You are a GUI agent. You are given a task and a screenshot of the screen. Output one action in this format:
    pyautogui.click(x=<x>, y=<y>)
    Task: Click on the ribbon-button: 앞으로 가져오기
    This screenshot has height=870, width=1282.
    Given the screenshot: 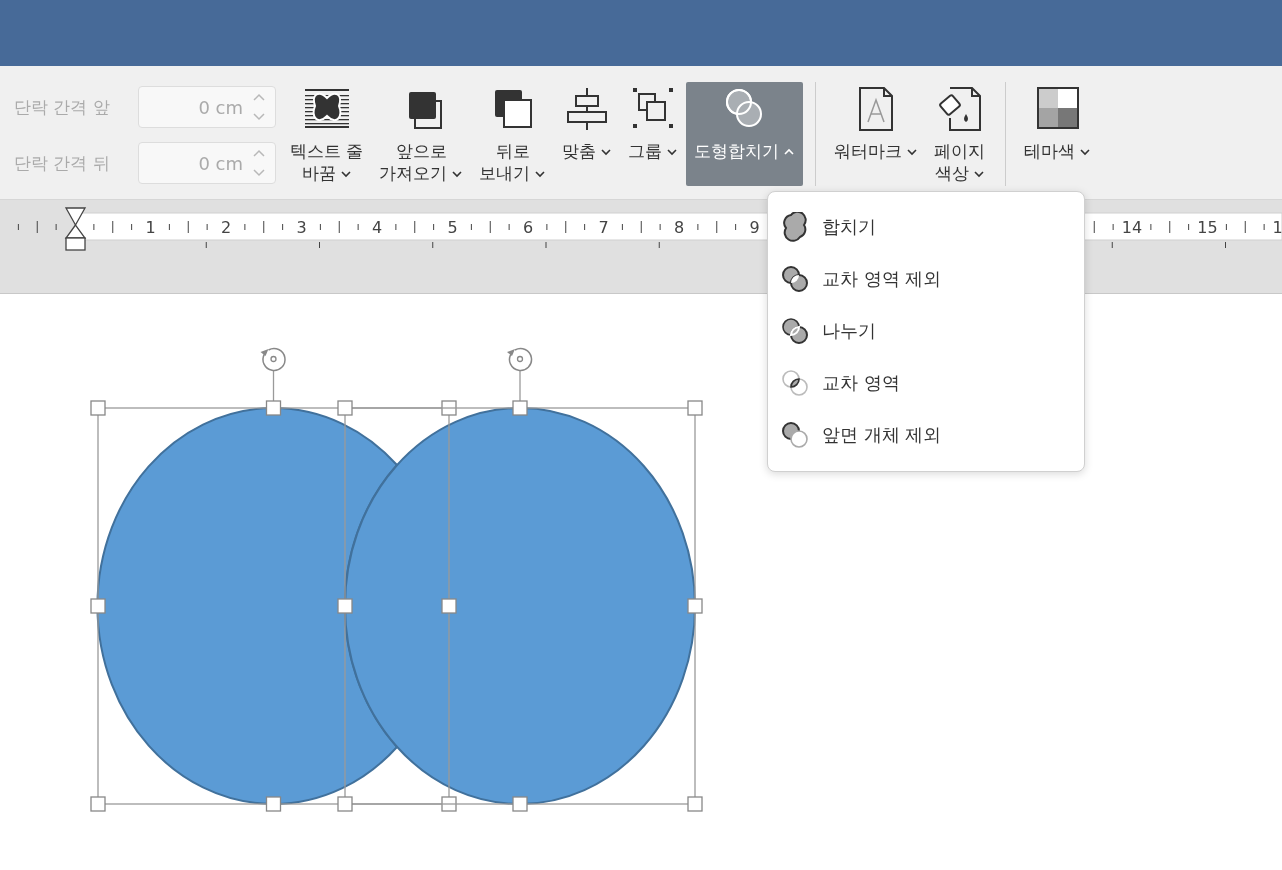 What is the action you would take?
    pyautogui.click(x=421, y=134)
    